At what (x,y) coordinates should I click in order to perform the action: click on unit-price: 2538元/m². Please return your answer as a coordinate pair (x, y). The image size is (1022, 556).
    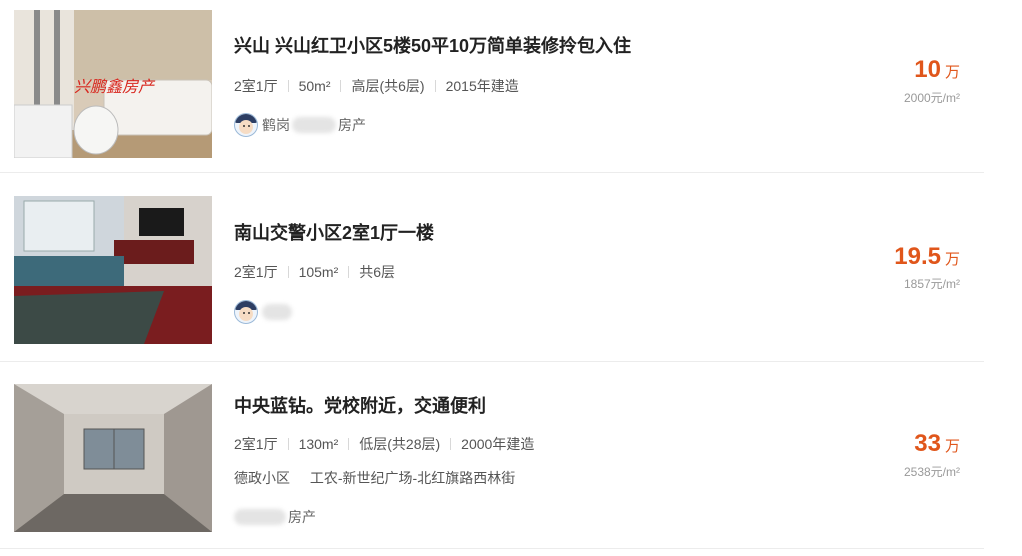
    Looking at the image, I should click on (931, 472).